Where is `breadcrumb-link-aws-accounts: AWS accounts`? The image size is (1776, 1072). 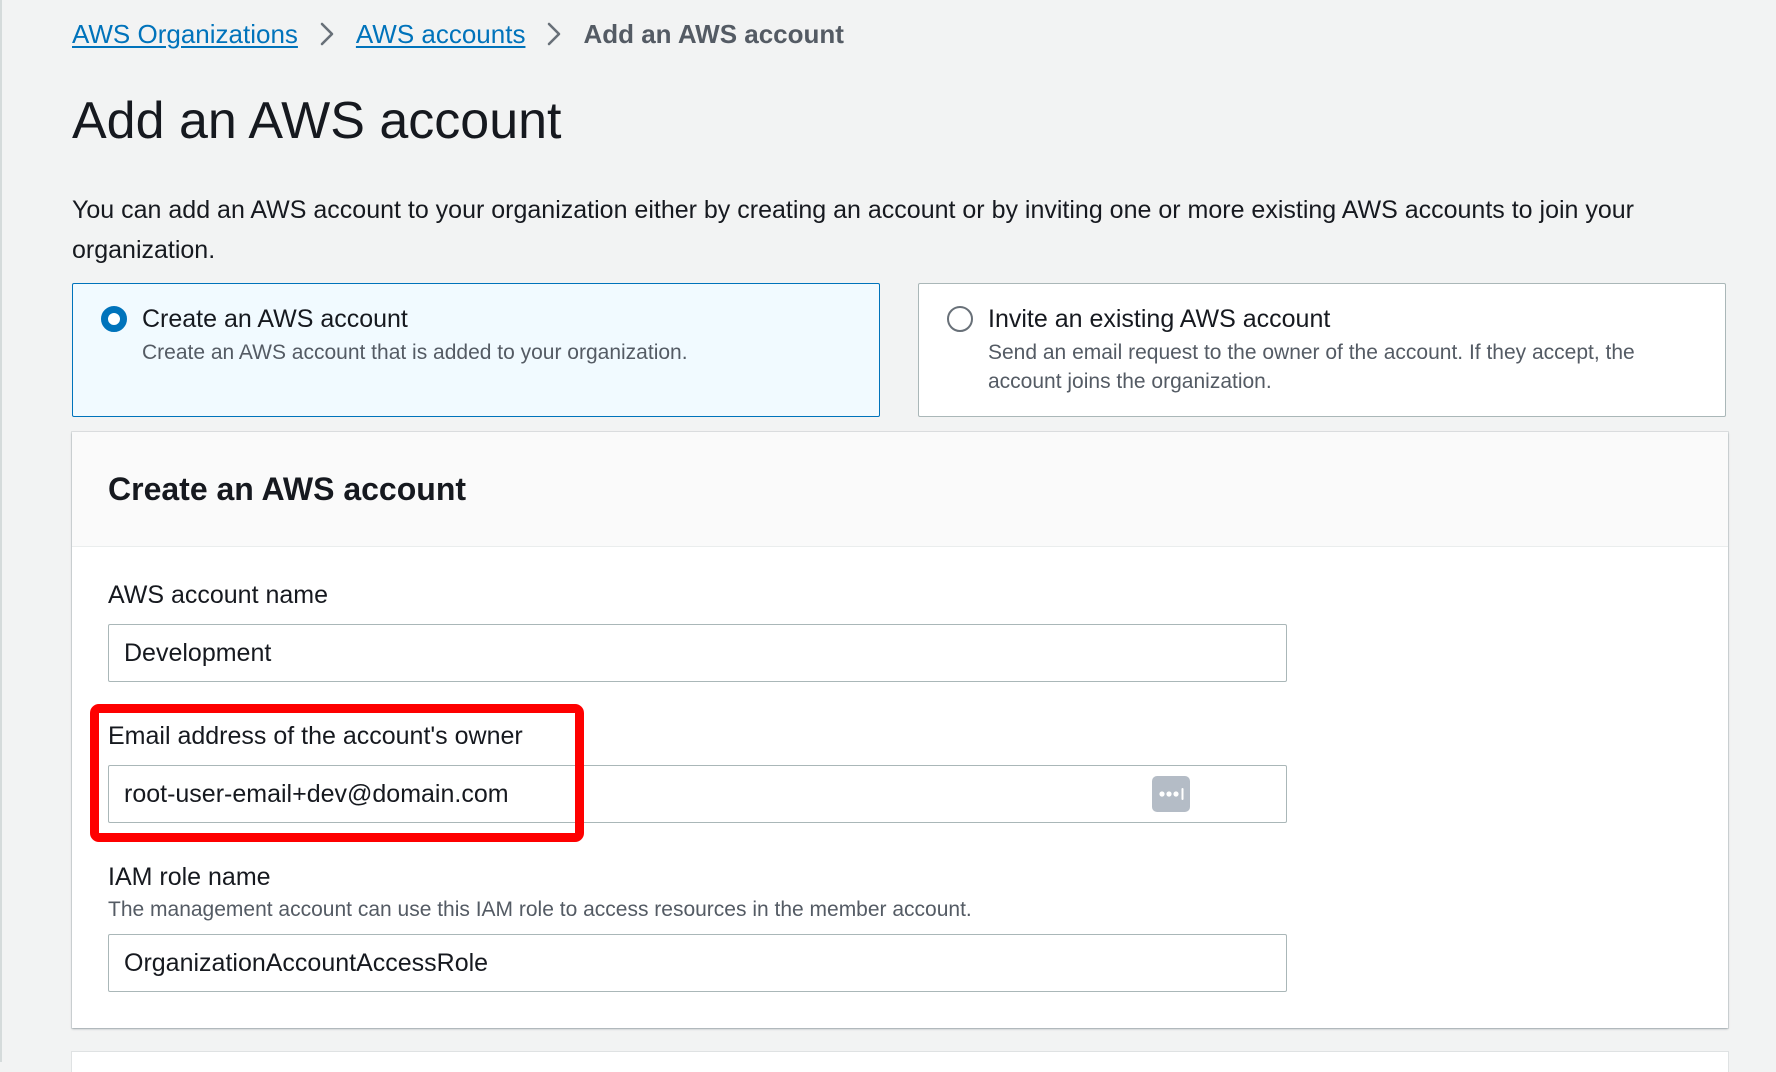 breadcrumb-link-aws-accounts: AWS accounts is located at coordinates (441, 34).